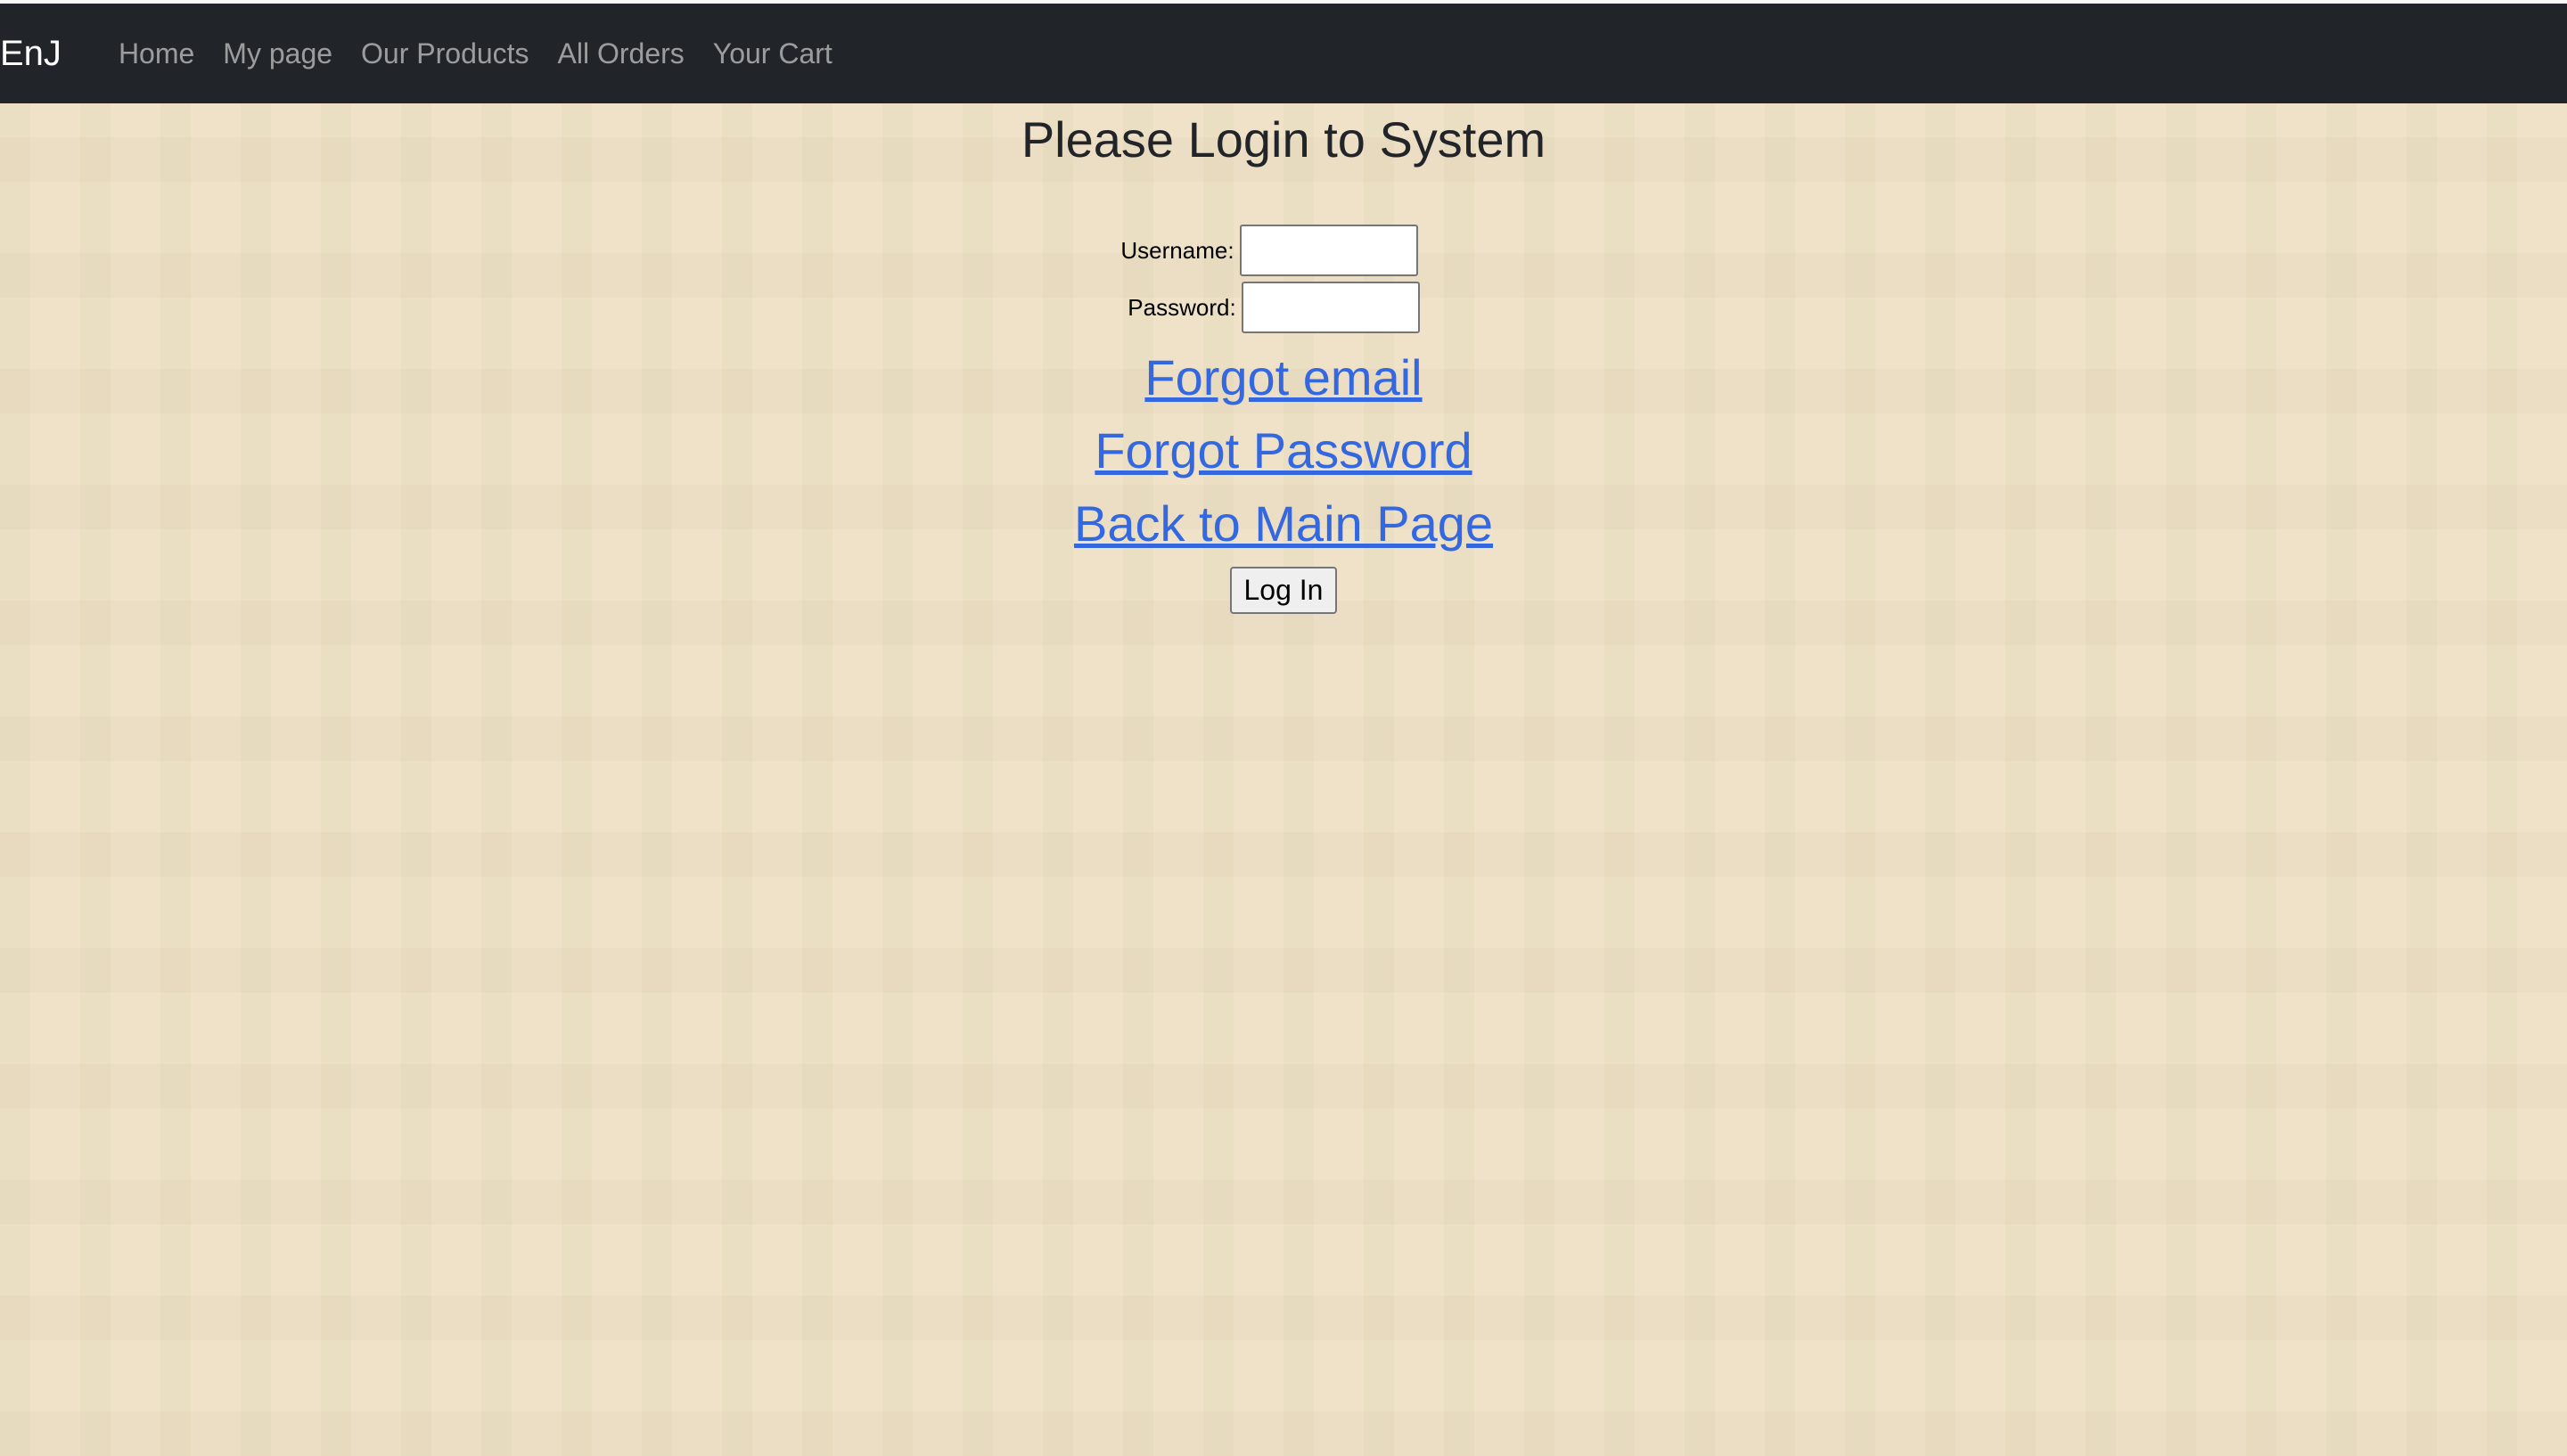 The image size is (2567, 1456). I want to click on password-label: Password:, so click(1182, 307).